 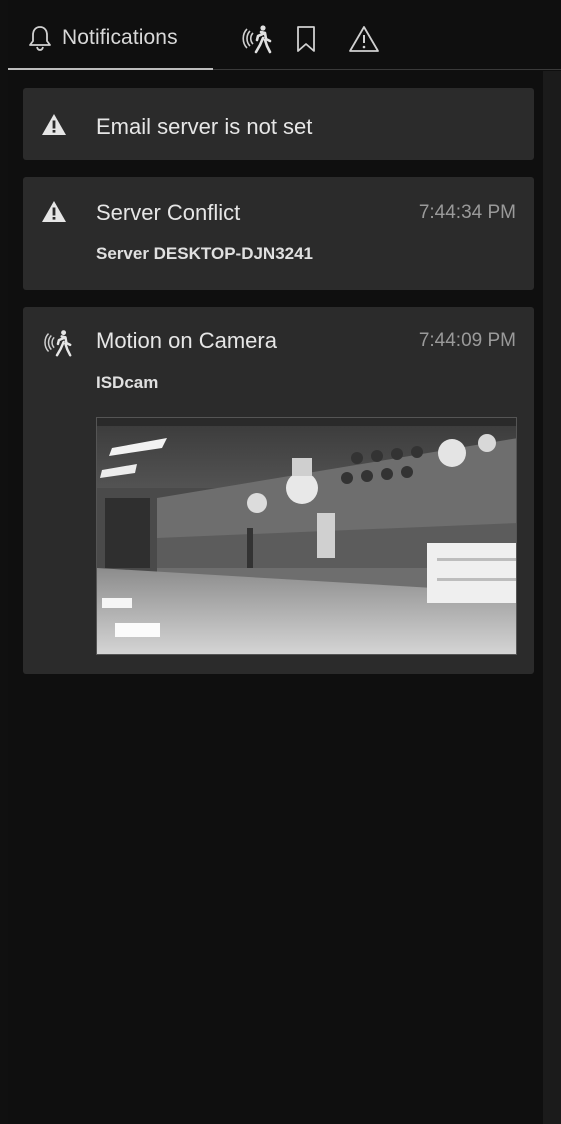 I want to click on notification-subtitle: ISDcam, so click(x=127, y=382).